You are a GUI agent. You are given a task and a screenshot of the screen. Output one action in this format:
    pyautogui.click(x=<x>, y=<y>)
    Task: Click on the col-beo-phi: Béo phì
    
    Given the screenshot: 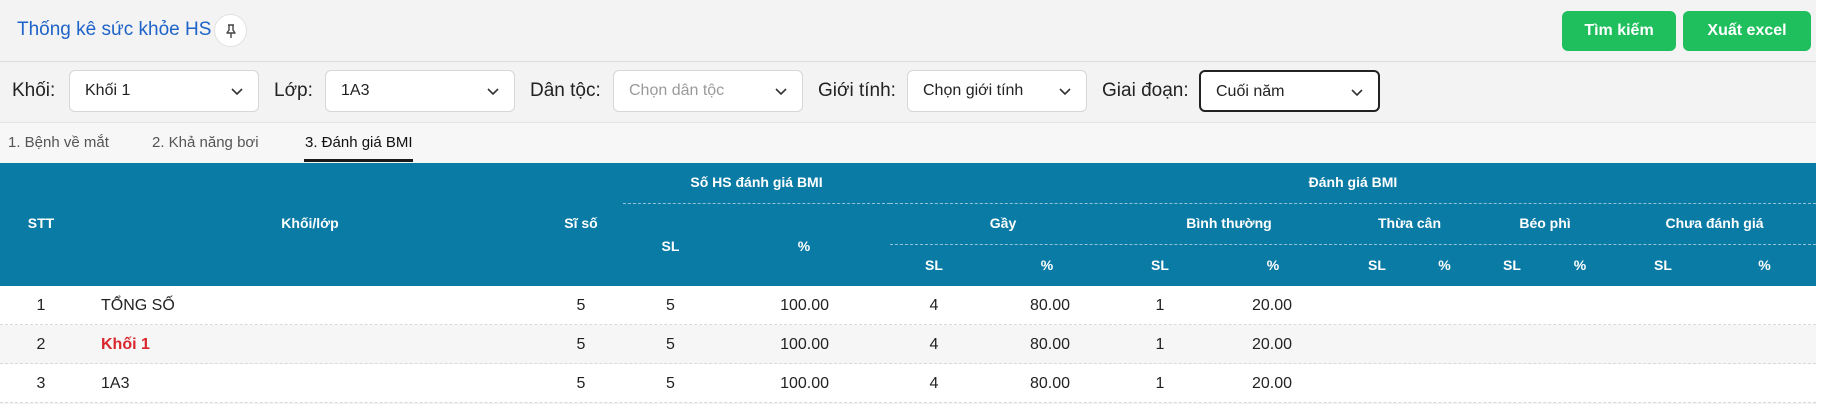 What is the action you would take?
    pyautogui.click(x=1545, y=223)
    